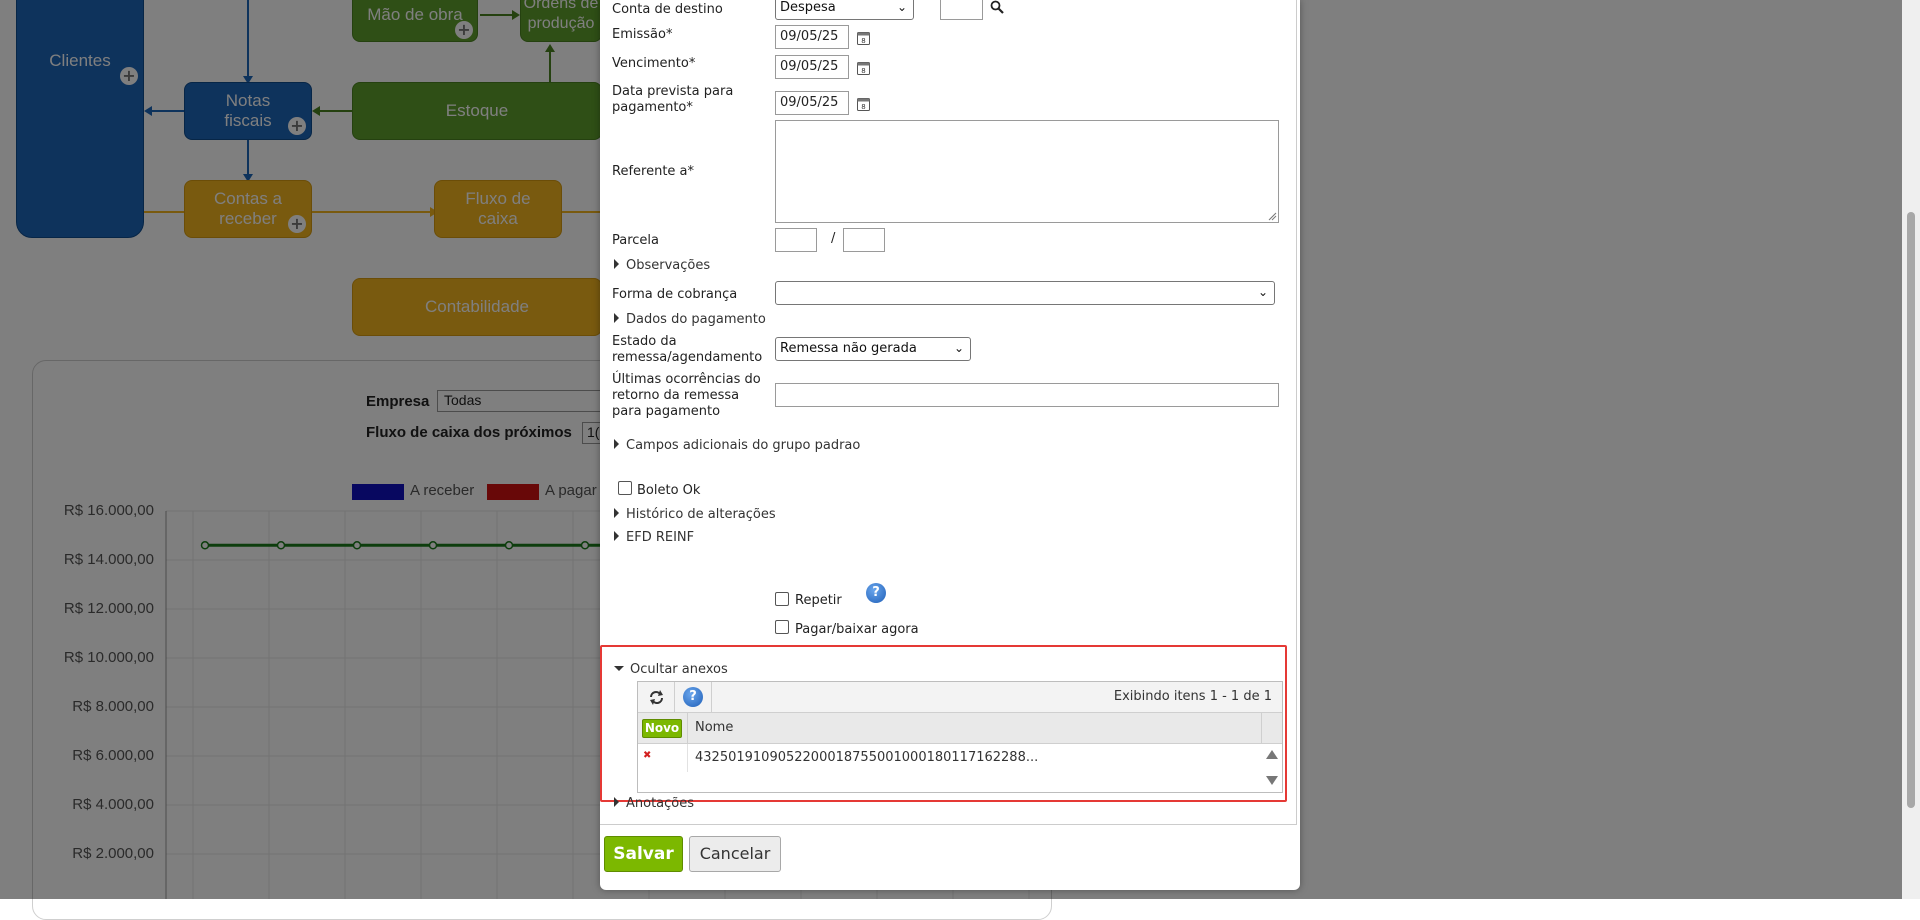  What do you see at coordinates (701, 514) in the screenshot?
I see `historico-label: Histórico de alterações` at bounding box center [701, 514].